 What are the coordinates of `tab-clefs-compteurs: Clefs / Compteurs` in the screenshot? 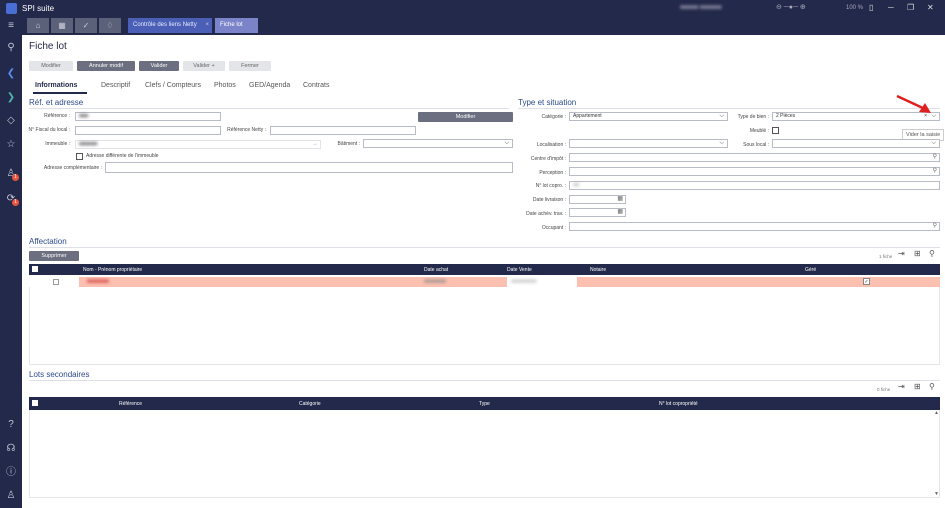 It's located at (173, 85).